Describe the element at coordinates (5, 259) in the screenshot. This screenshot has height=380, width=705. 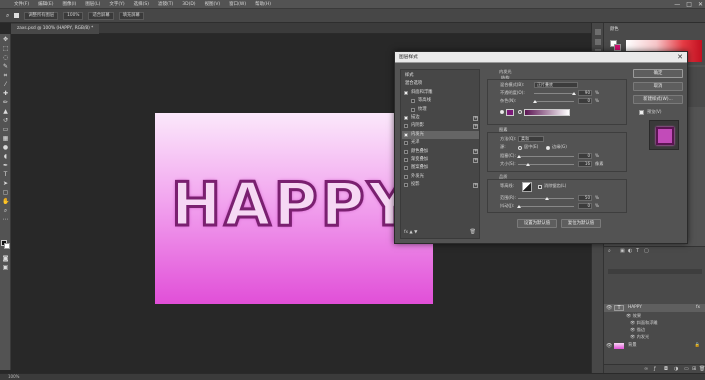
I see `quick-mask-icon: ◙` at that location.